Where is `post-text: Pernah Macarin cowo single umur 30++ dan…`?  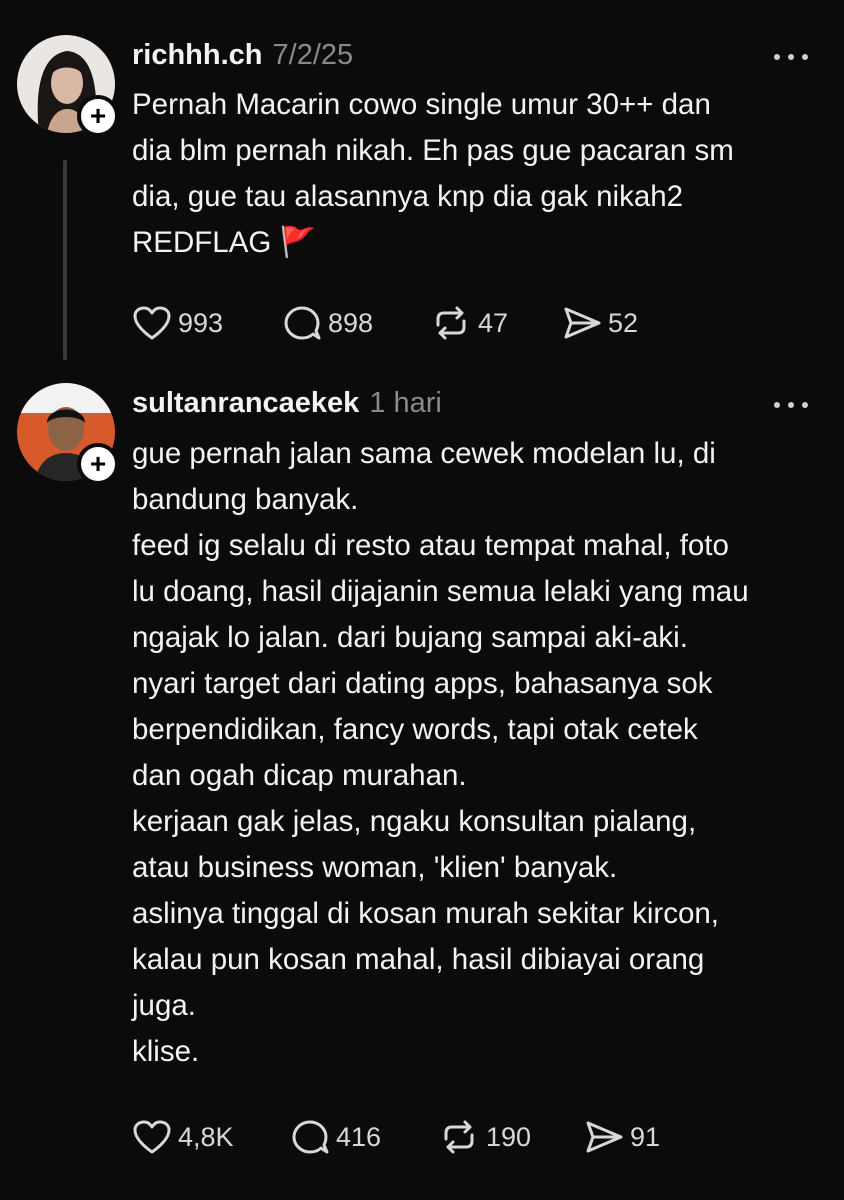 post-text: Pernah Macarin cowo single umur 30++ dan… is located at coordinates (477, 174).